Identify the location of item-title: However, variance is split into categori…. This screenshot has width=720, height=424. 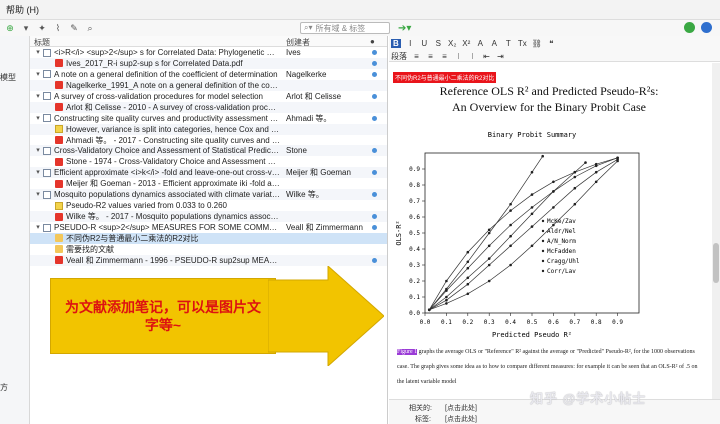
(173, 129).